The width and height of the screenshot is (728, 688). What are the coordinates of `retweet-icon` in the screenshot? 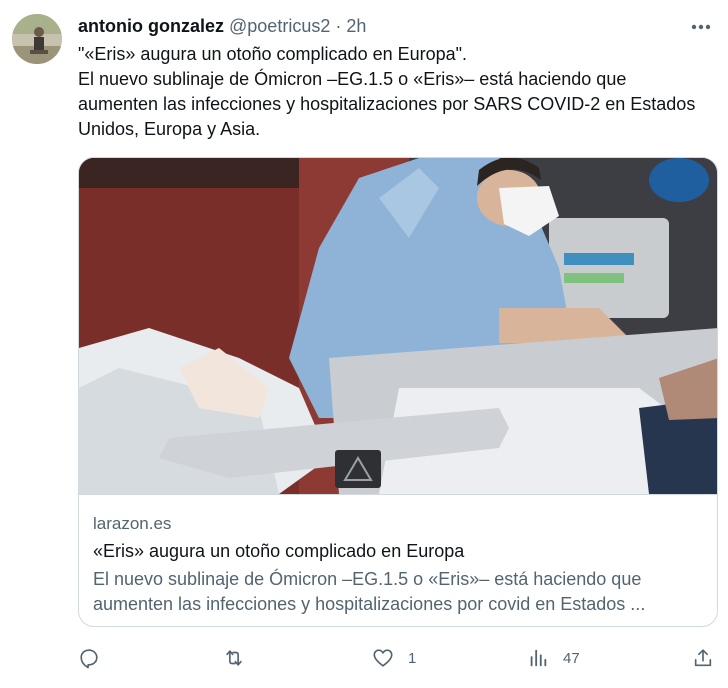 It's located at (234, 658).